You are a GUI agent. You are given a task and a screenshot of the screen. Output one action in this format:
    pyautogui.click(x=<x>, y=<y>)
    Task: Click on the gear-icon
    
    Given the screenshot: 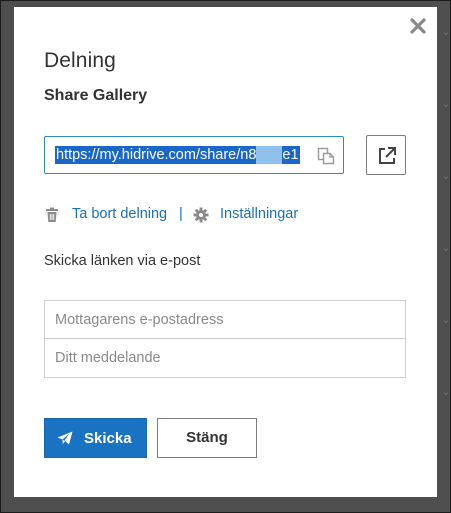 What is the action you would take?
    pyautogui.click(x=201, y=215)
    